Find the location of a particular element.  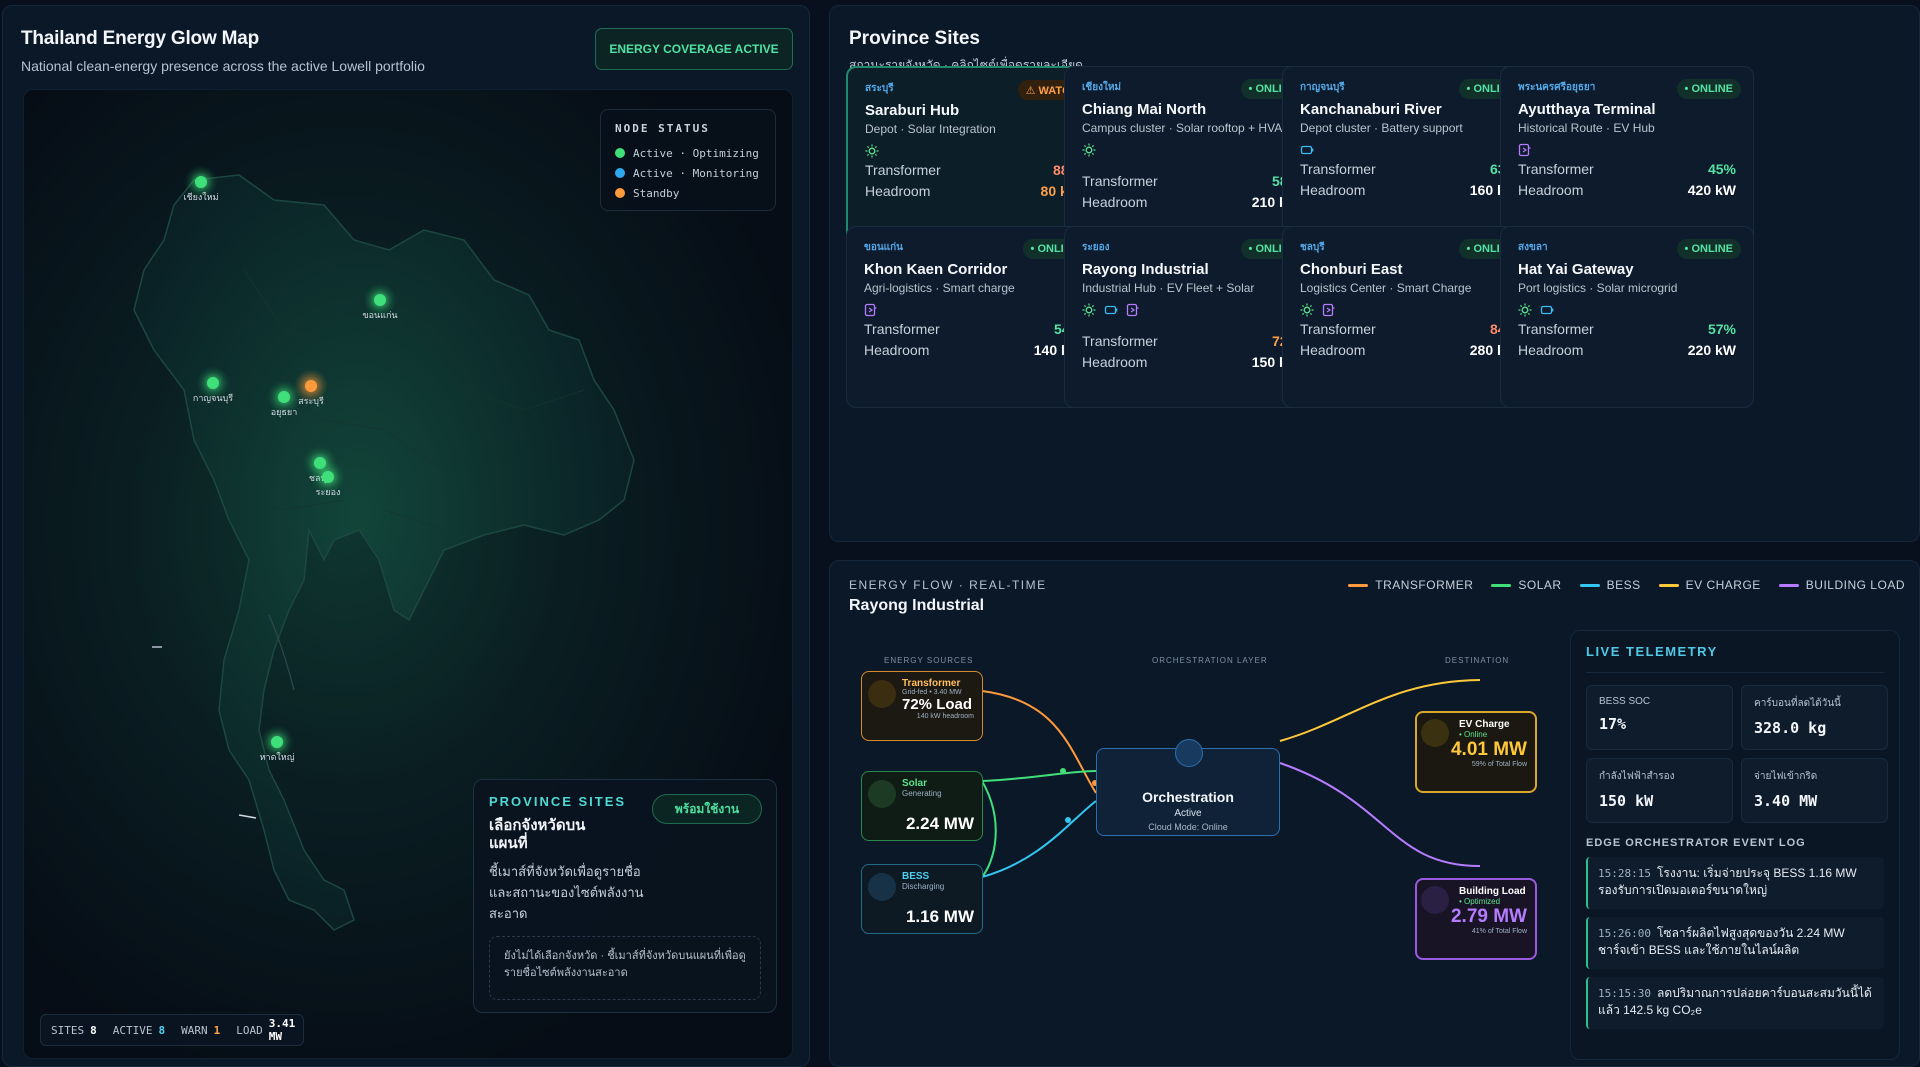

ready-badge: พร้อมใช้งาน is located at coordinates (707, 809).